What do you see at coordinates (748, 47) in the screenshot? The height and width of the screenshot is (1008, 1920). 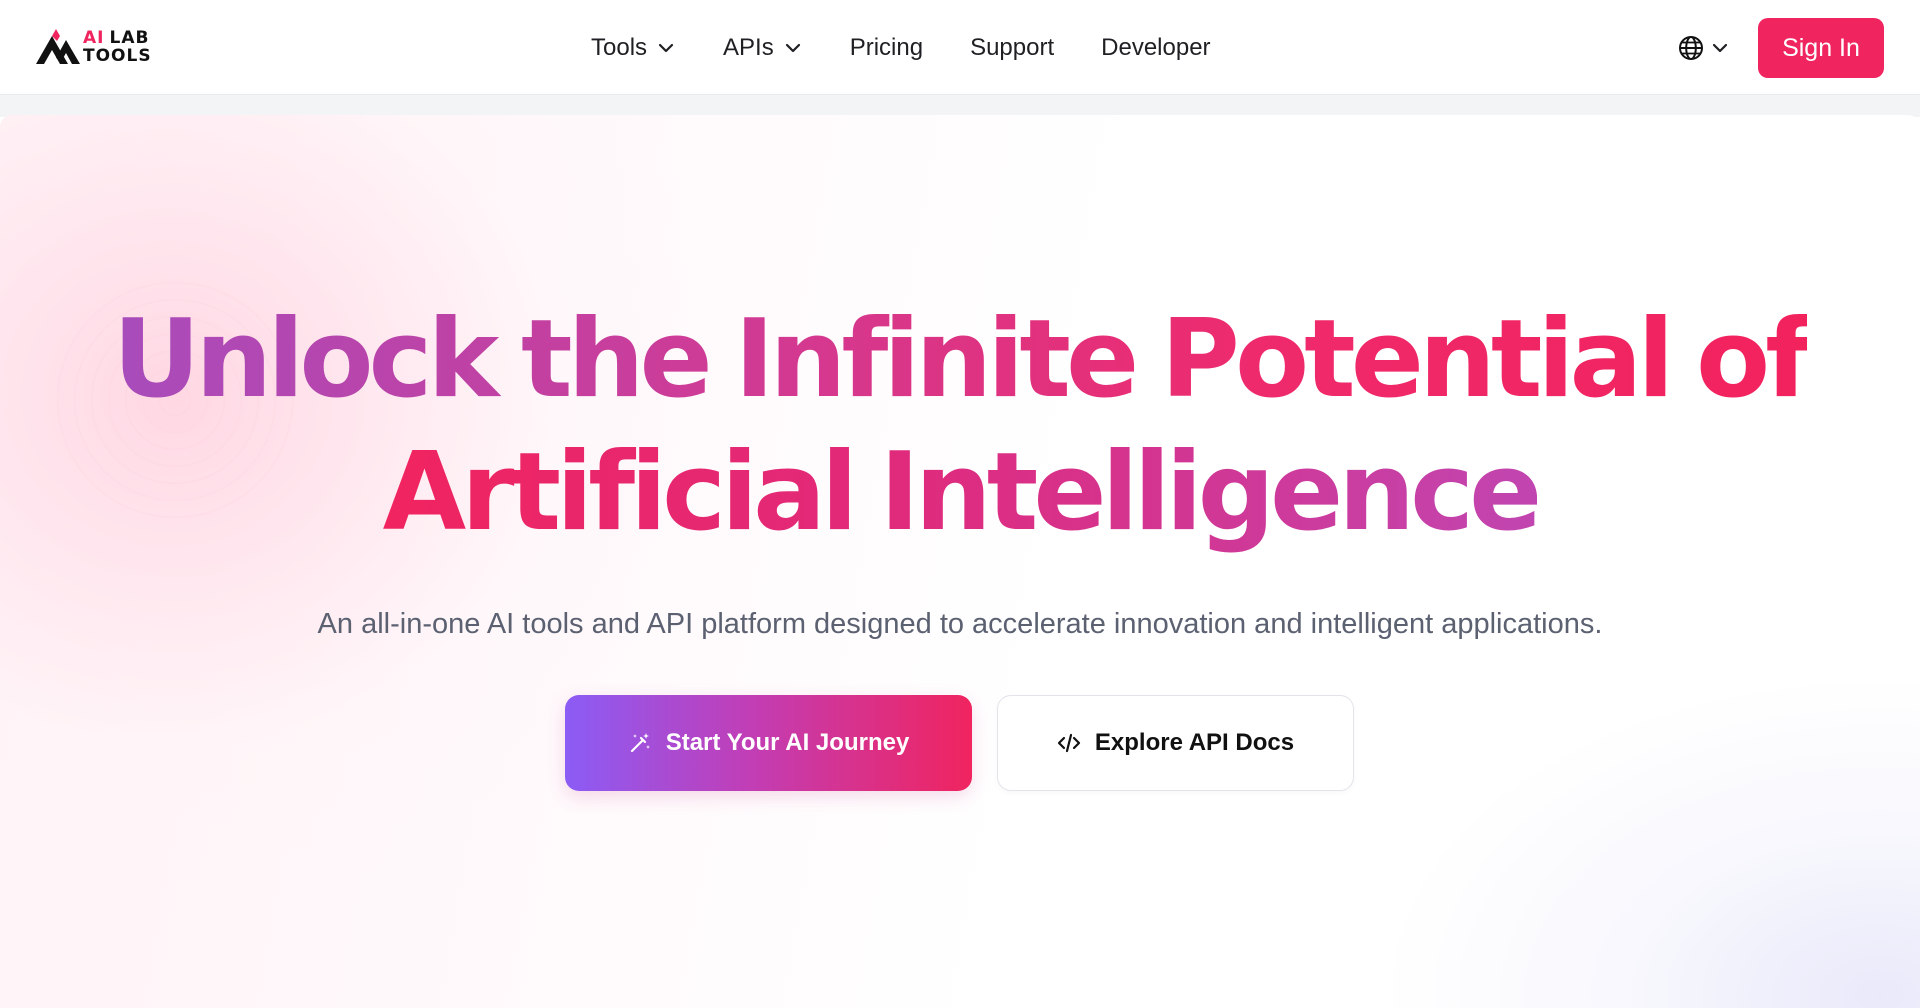 I see `nav-item-label: APIs` at bounding box center [748, 47].